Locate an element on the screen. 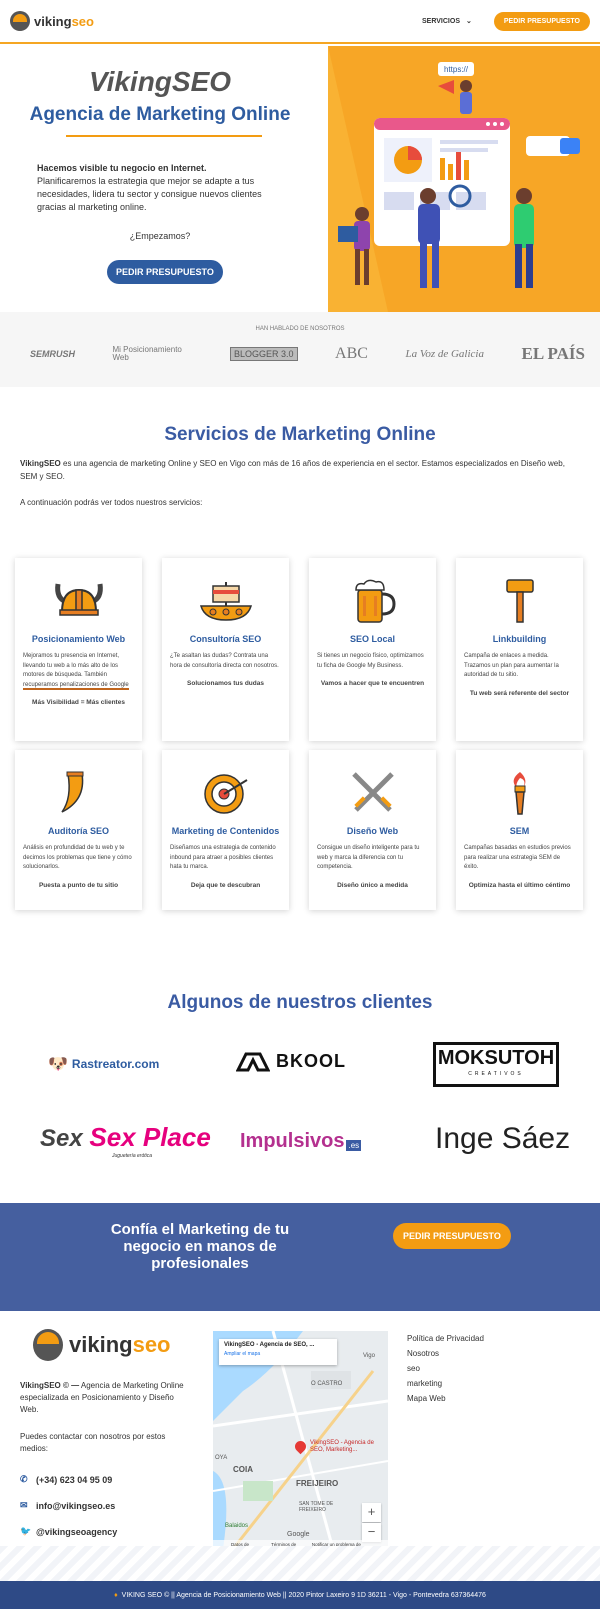 Image resolution: width=600 pixels, height=1609 pixels. logo-text: vikingseo is located at coordinates (64, 21).